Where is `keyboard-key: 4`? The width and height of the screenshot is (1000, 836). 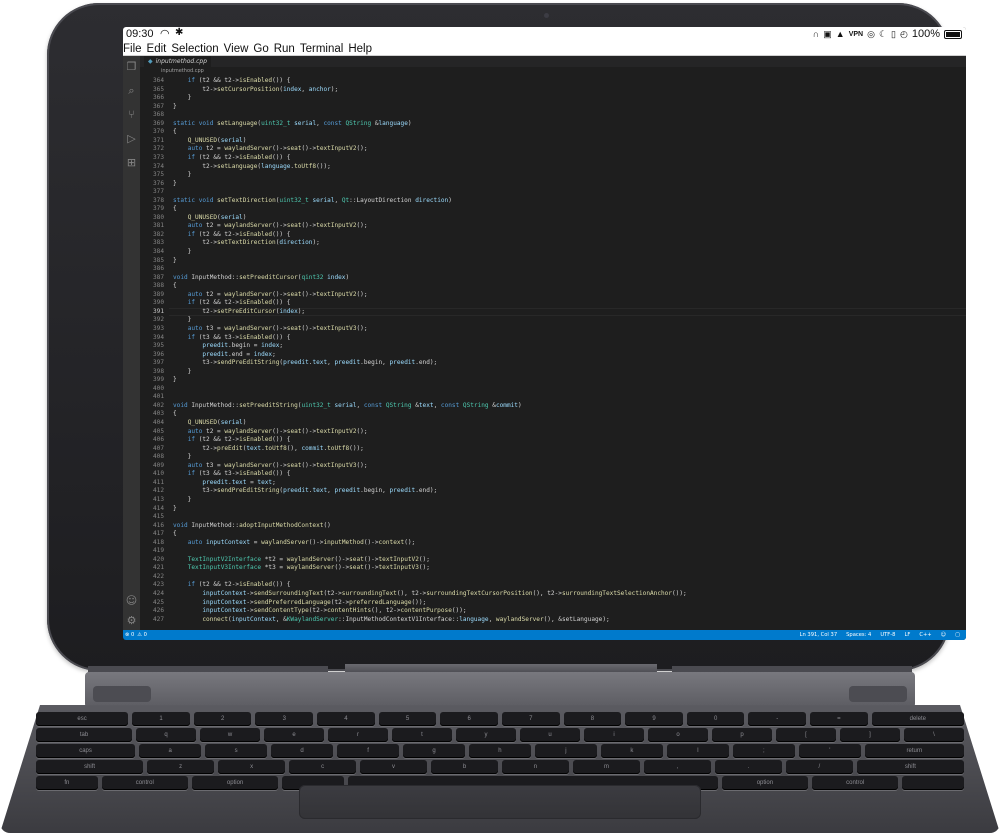 keyboard-key: 4 is located at coordinates (346, 719).